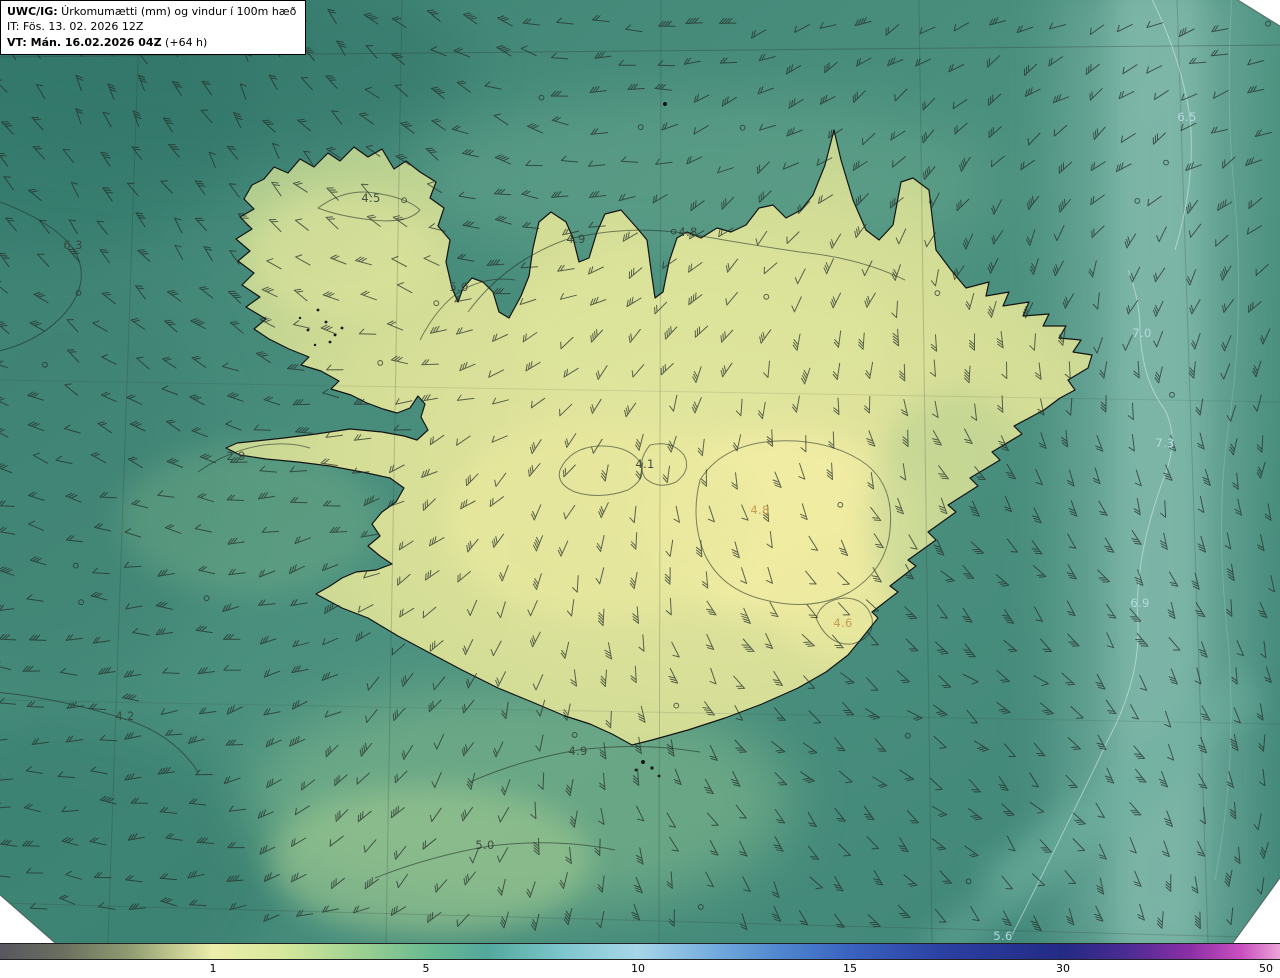  Describe the element at coordinates (638, 968) in the screenshot. I see `colorbar-tick-label: 10` at that location.